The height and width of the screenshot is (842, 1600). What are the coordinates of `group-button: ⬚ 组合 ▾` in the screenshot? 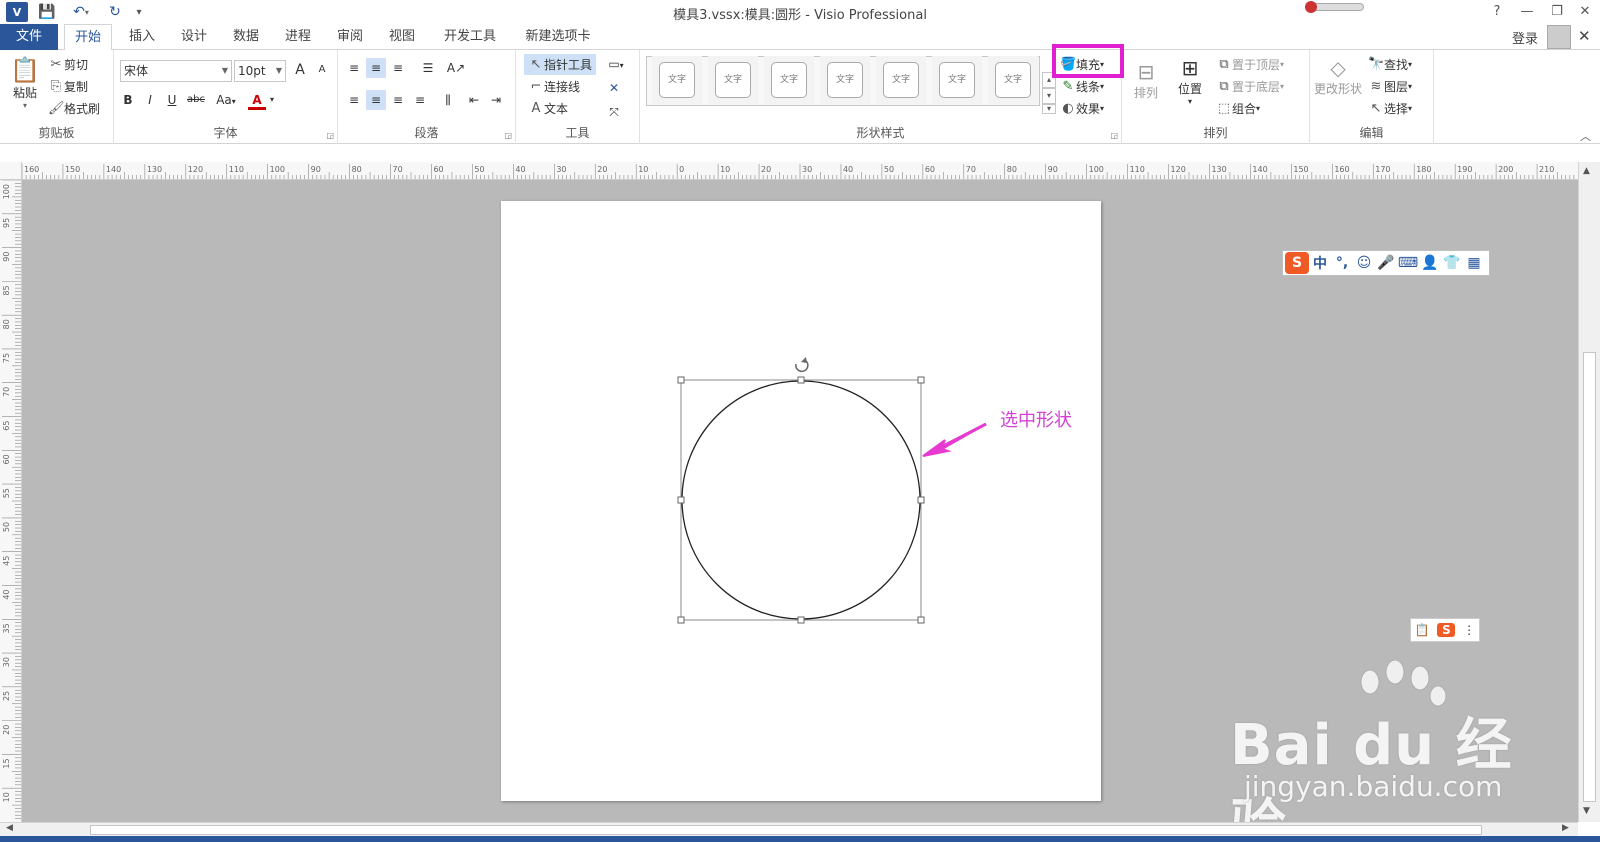 It's located at (1238, 108).